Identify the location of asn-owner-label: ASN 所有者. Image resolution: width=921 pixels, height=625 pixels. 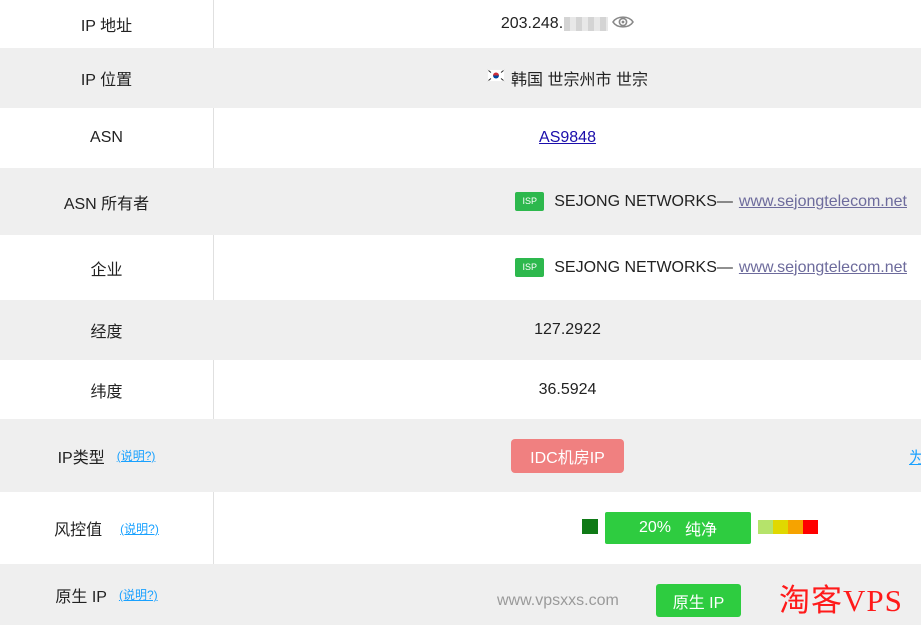
(106, 204).